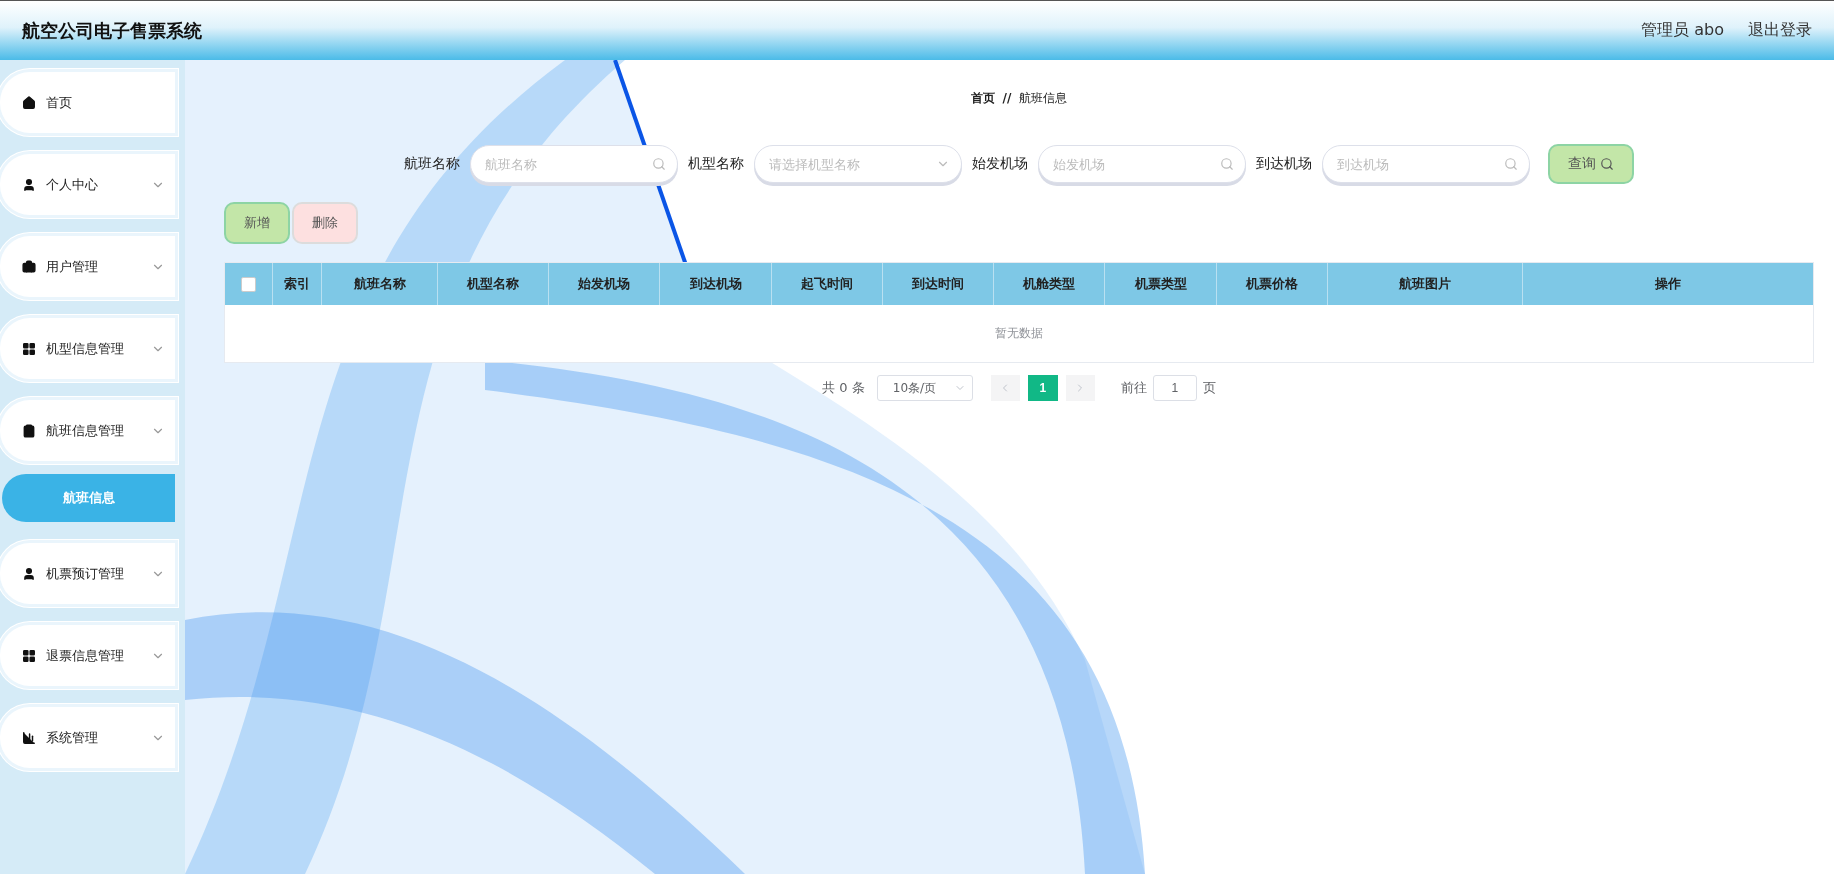 This screenshot has width=1834, height=874. I want to click on total-count: 共 0 条, so click(843, 388).